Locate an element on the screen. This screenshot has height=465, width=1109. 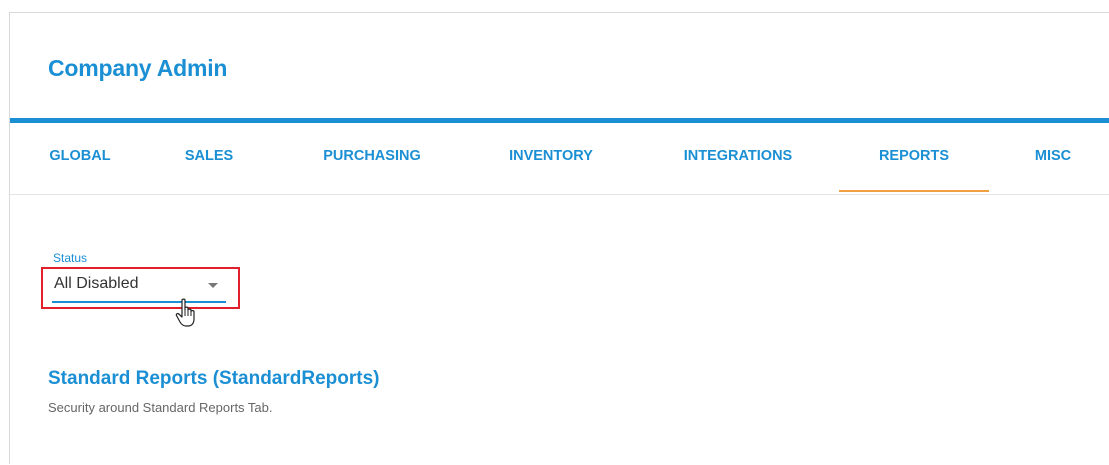
status-select: All Disabled is located at coordinates (139, 287).